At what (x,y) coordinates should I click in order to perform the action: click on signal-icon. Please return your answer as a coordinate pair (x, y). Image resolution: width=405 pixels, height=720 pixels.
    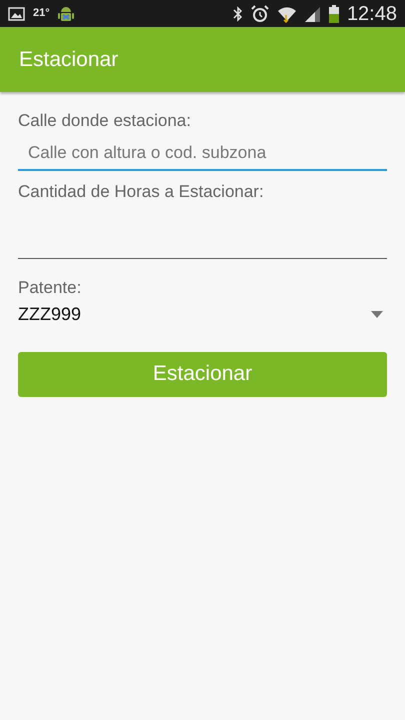
    Looking at the image, I should click on (312, 14).